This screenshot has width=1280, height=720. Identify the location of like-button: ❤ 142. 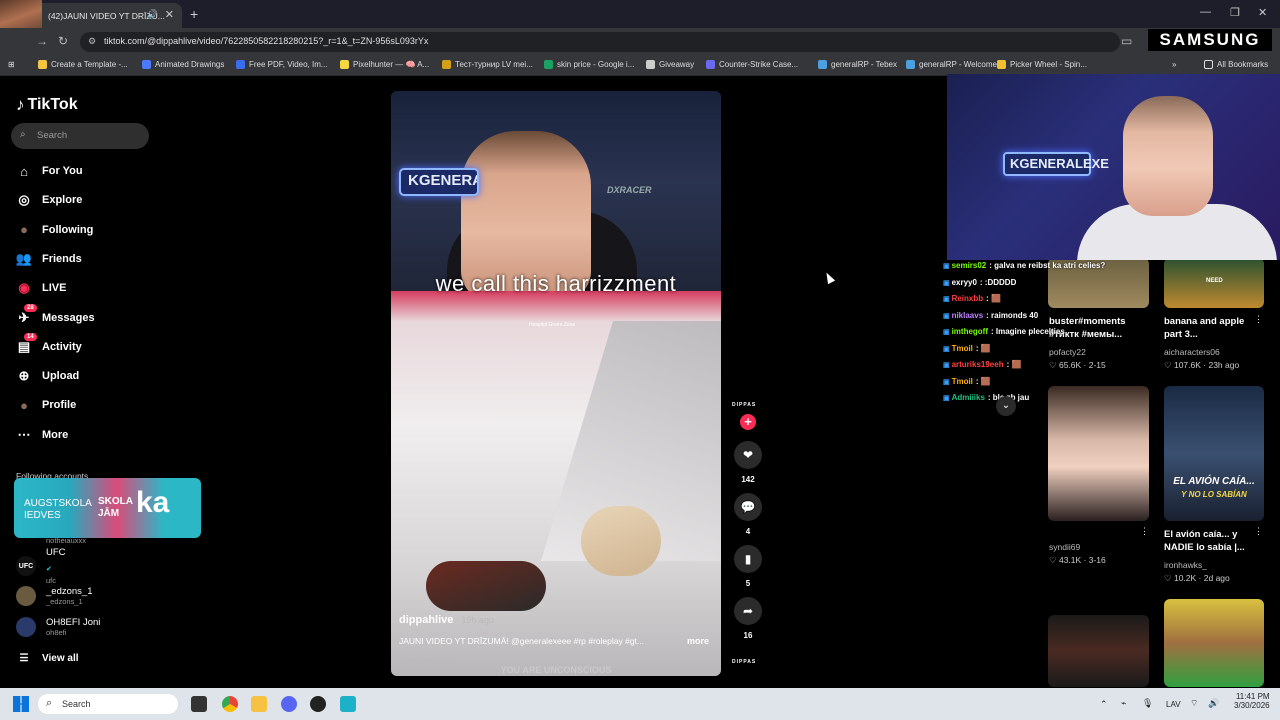
(748, 462).